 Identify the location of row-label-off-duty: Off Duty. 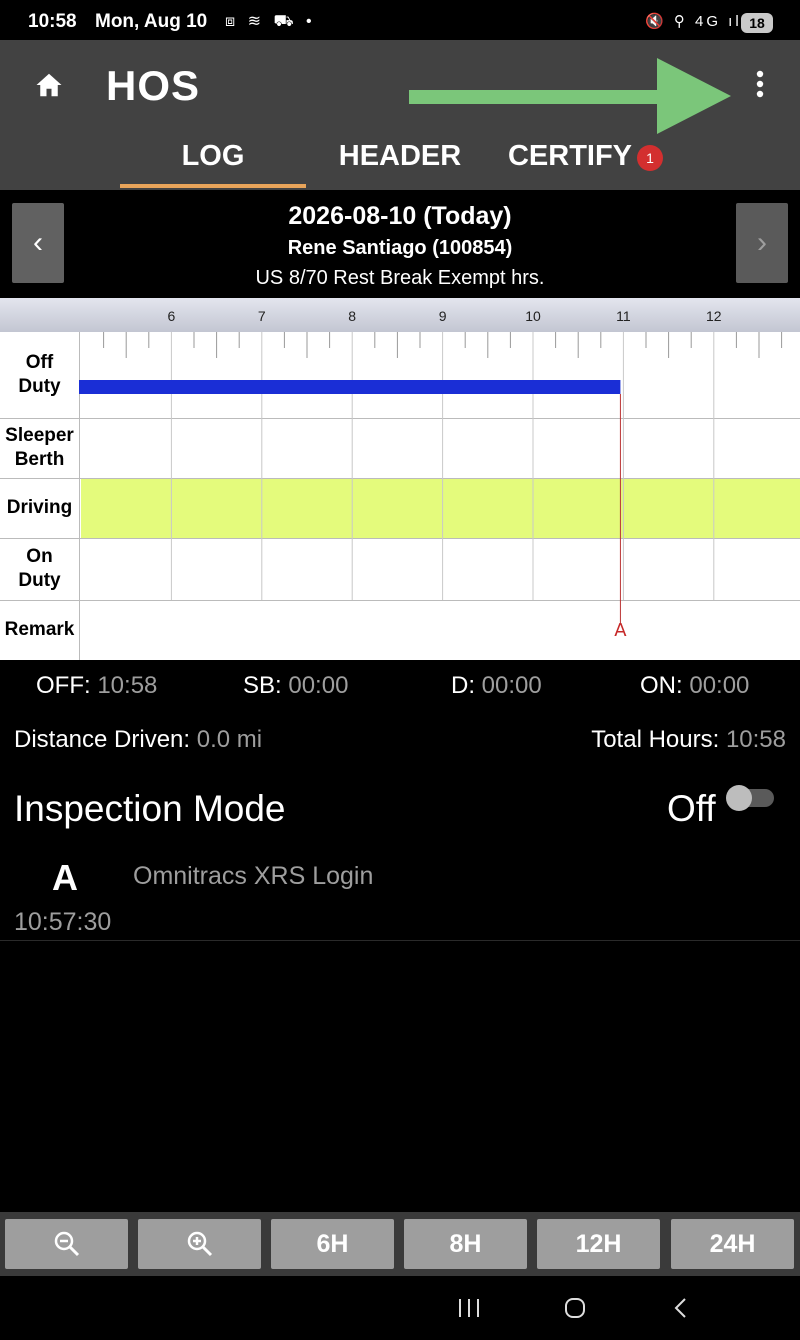
(39, 374).